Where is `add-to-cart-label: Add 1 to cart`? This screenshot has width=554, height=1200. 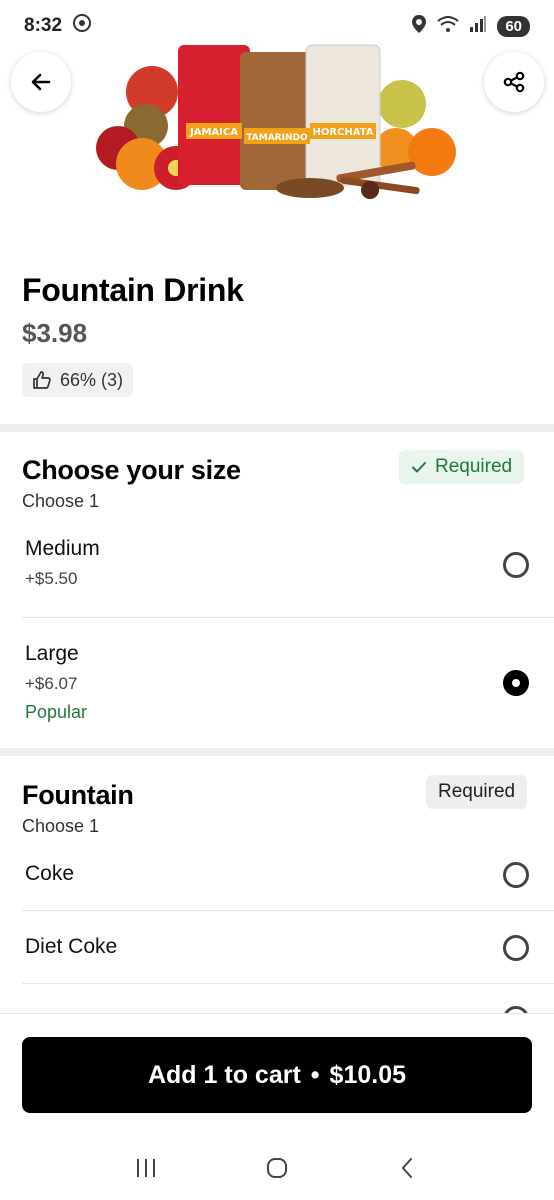 add-to-cart-label: Add 1 to cart is located at coordinates (224, 1074).